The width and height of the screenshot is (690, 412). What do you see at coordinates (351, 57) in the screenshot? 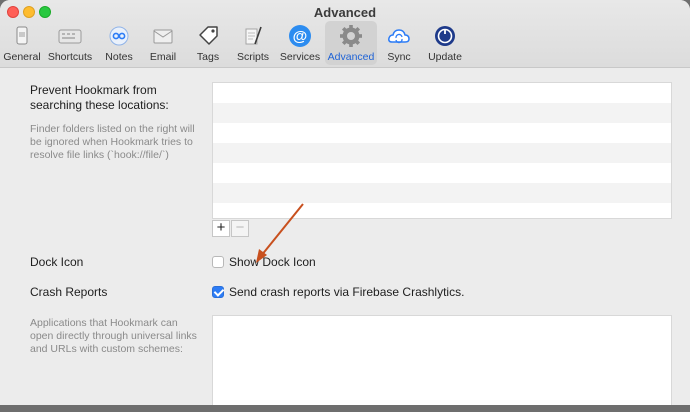
I see `tab-advanced-label: Advanced` at bounding box center [351, 57].